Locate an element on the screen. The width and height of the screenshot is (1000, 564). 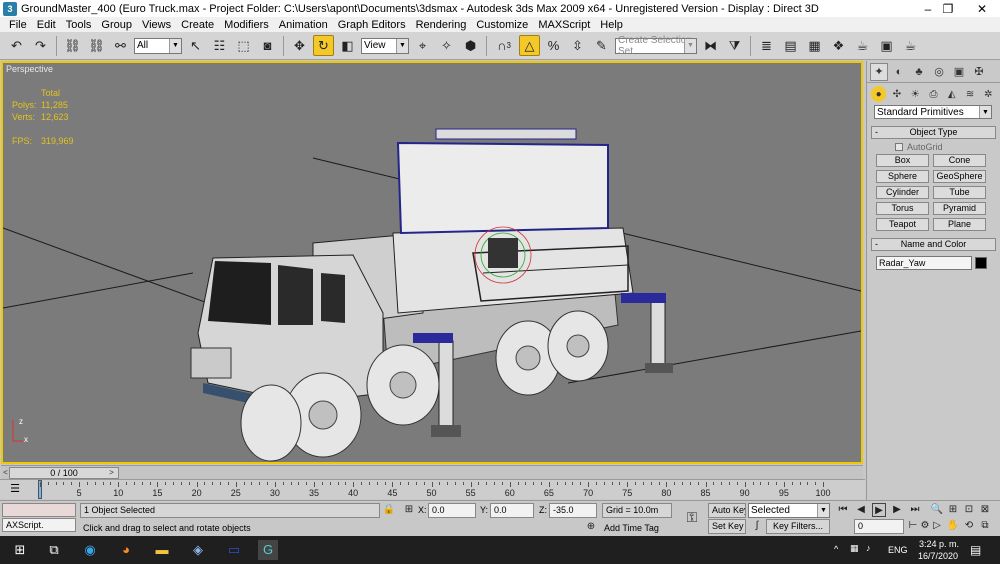
align-icon: ⧩ is located at coordinates (734, 45).